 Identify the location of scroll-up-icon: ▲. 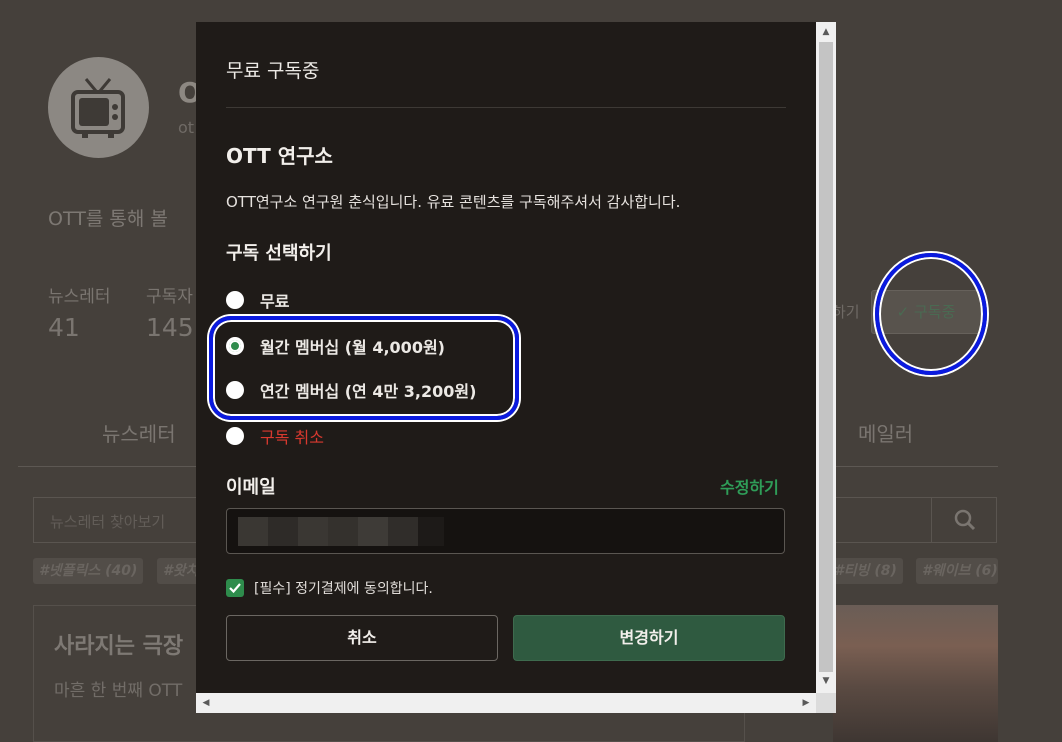
(826, 32).